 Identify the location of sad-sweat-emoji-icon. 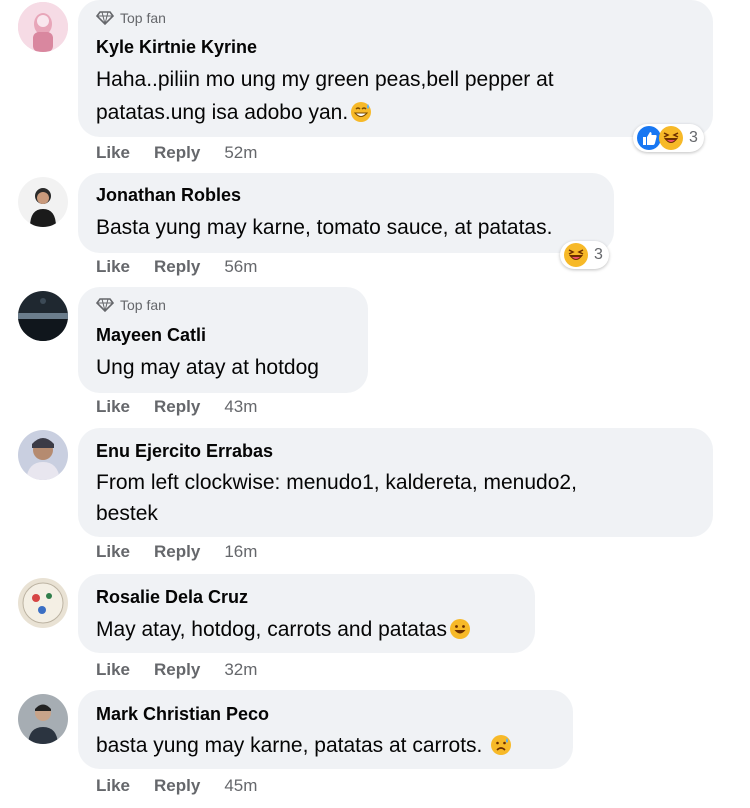
(501, 749).